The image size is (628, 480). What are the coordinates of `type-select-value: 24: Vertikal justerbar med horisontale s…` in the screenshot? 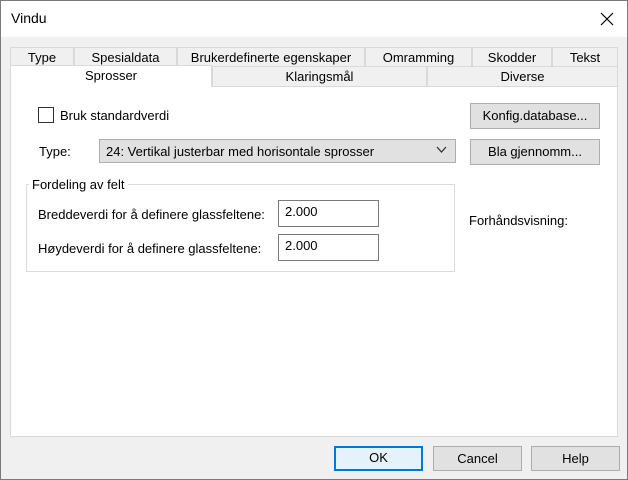 It's located at (240, 151).